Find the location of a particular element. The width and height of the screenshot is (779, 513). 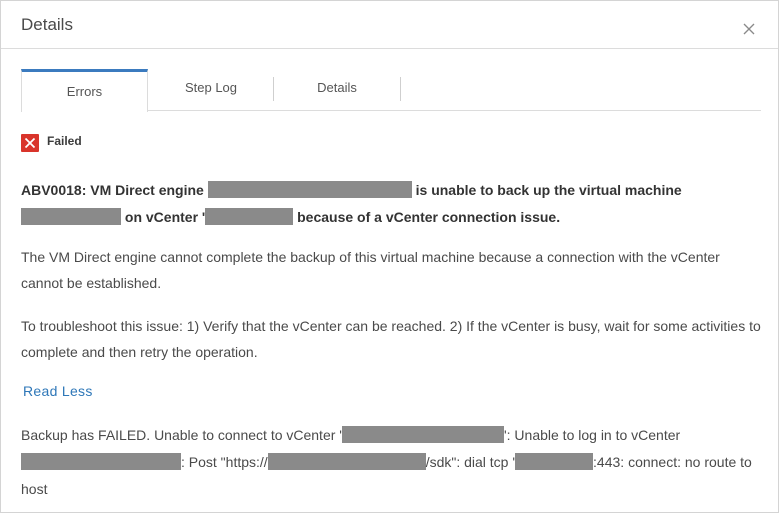

redacted-vcenter-name is located at coordinates (249, 216).